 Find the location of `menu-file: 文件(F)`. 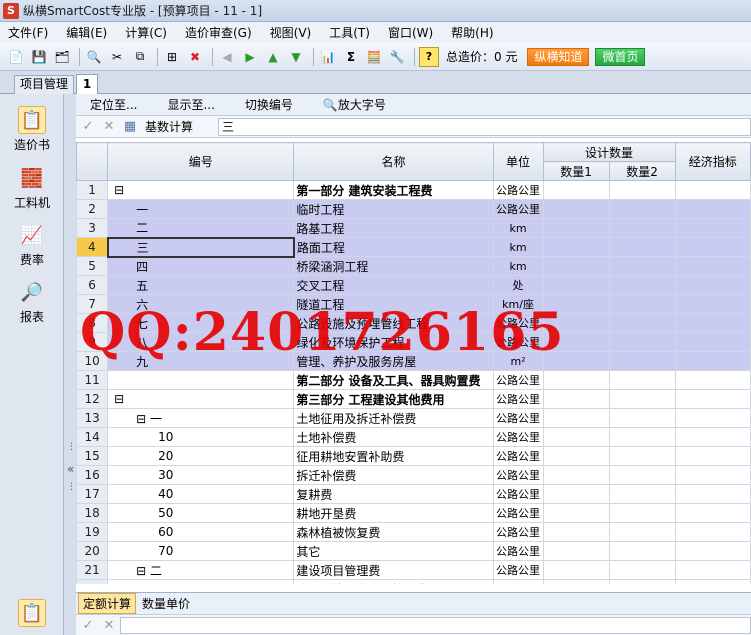

menu-file: 文件(F) is located at coordinates (29, 32).